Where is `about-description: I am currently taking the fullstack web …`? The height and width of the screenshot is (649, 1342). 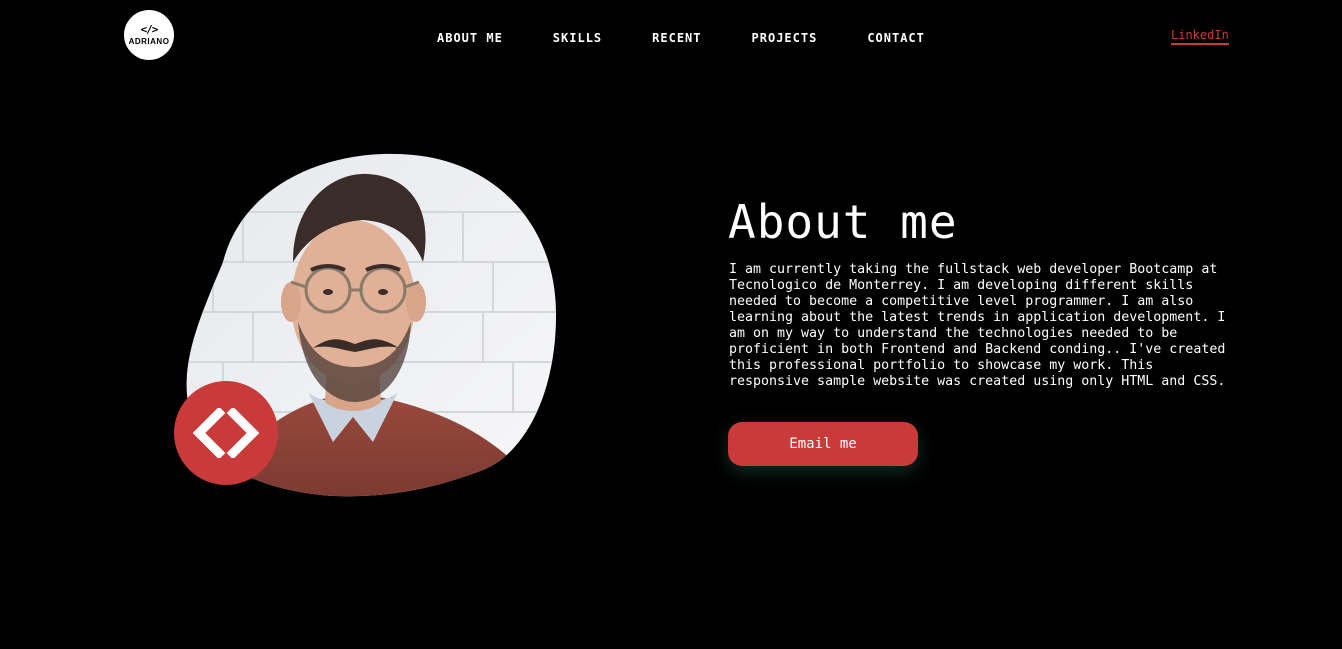 about-description: I am currently taking the fullstack web … is located at coordinates (977, 325).